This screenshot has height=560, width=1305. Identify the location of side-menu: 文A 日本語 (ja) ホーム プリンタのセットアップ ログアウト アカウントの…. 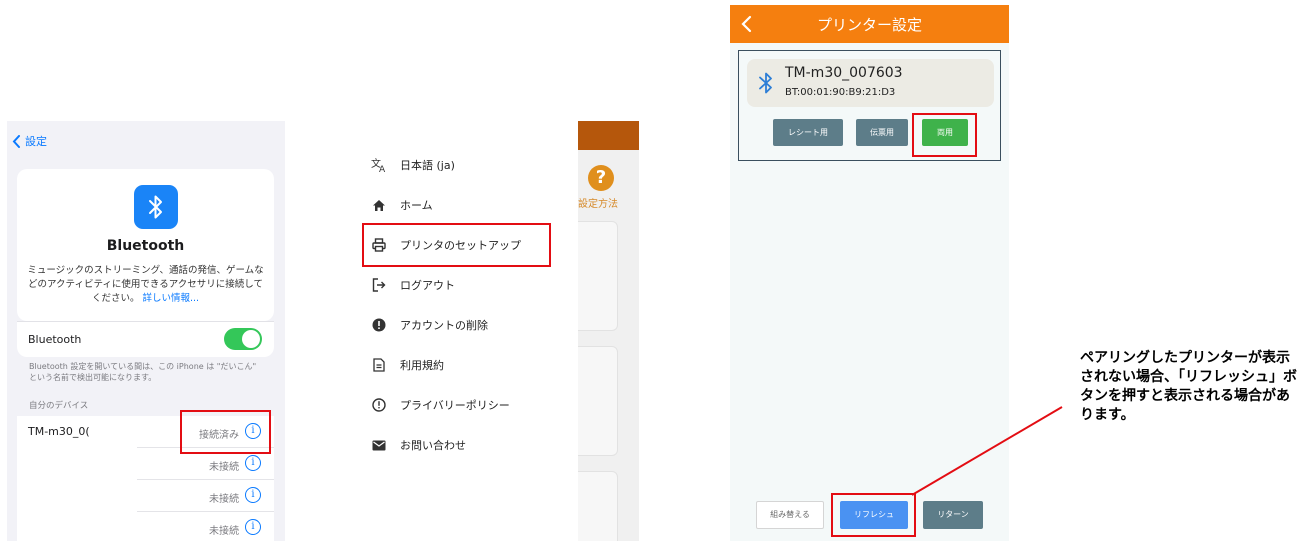
(455, 305).